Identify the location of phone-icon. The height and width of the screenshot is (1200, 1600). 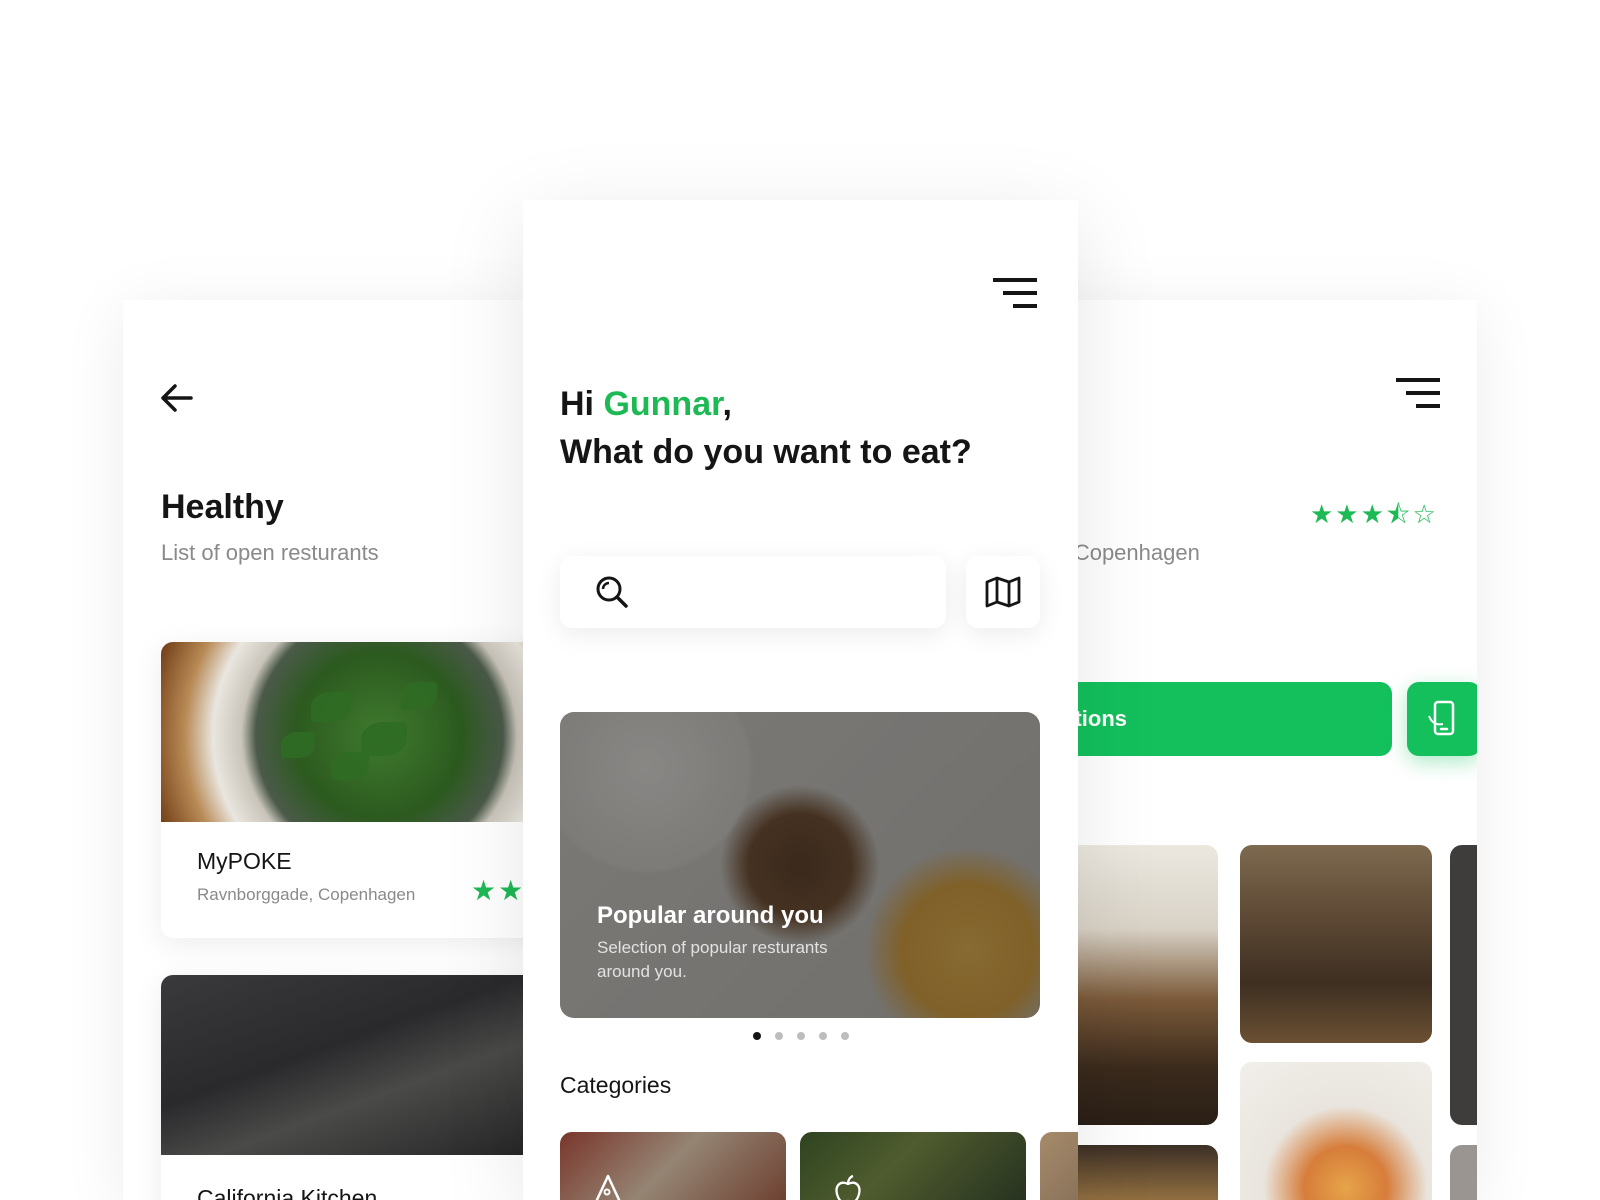
(1441, 718).